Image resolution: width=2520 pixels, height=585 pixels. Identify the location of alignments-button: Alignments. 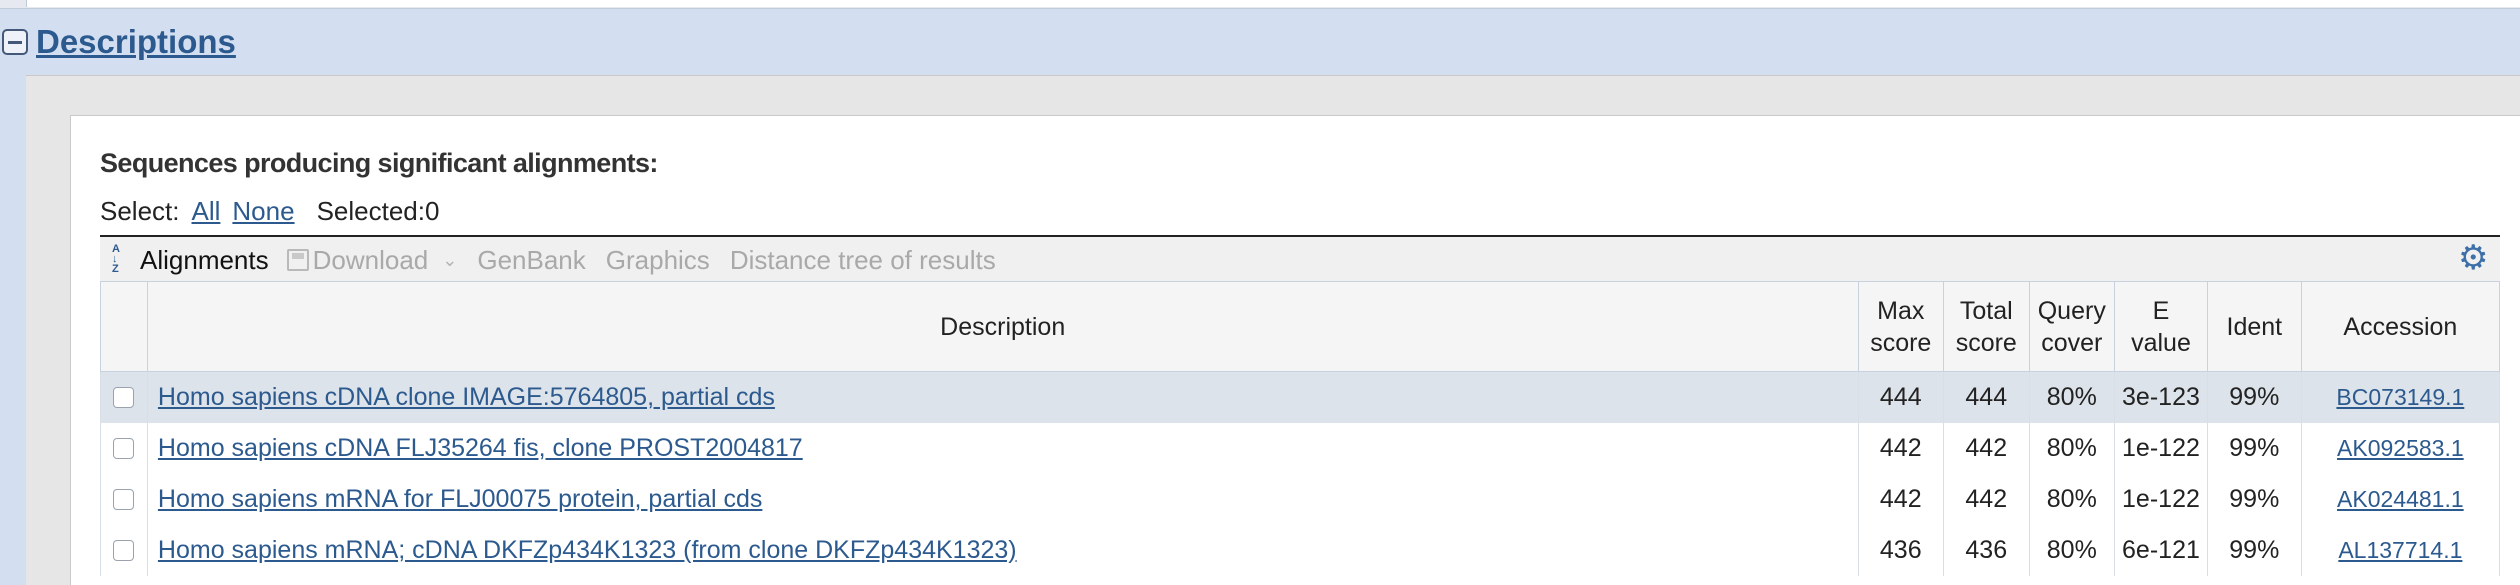
(204, 260).